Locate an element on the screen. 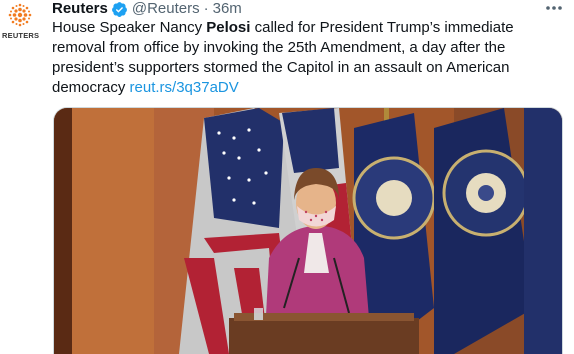 The height and width of the screenshot is (354, 574). avatar: REUTERS is located at coordinates (20, 22).